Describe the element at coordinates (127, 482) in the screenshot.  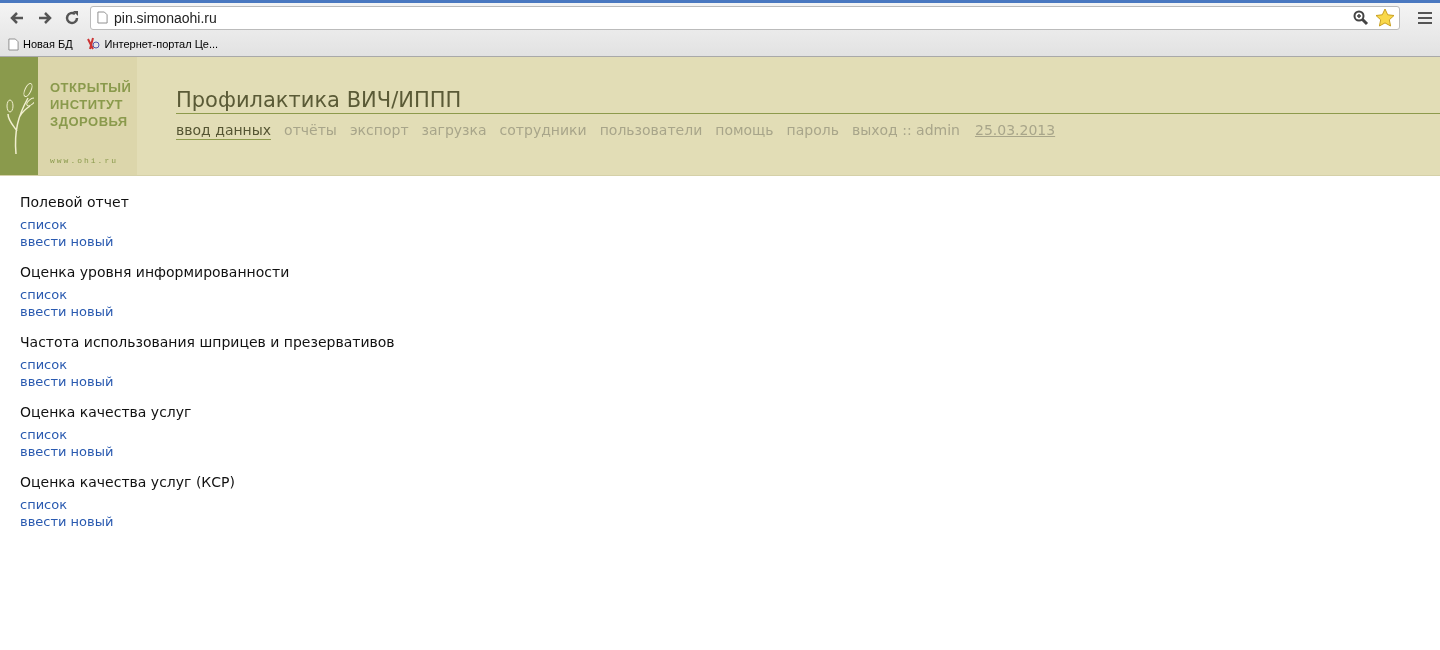
I see `section-title: Оценка качества услуг (КСР)` at that location.